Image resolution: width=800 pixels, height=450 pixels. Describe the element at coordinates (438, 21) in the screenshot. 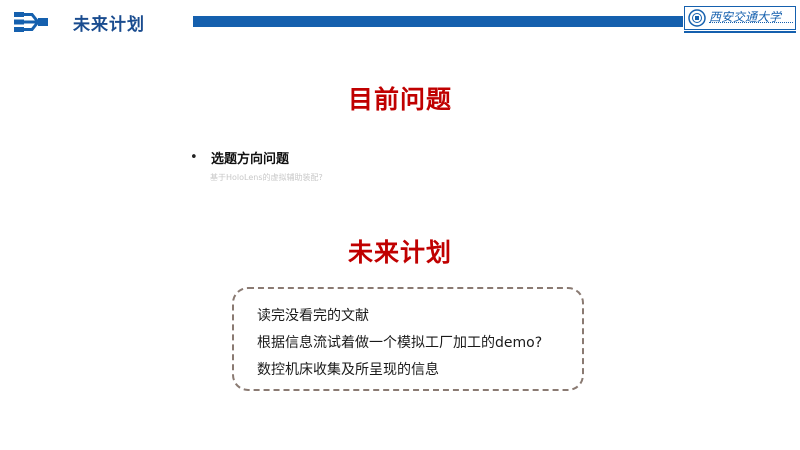

I see `header-rule-bar` at that location.